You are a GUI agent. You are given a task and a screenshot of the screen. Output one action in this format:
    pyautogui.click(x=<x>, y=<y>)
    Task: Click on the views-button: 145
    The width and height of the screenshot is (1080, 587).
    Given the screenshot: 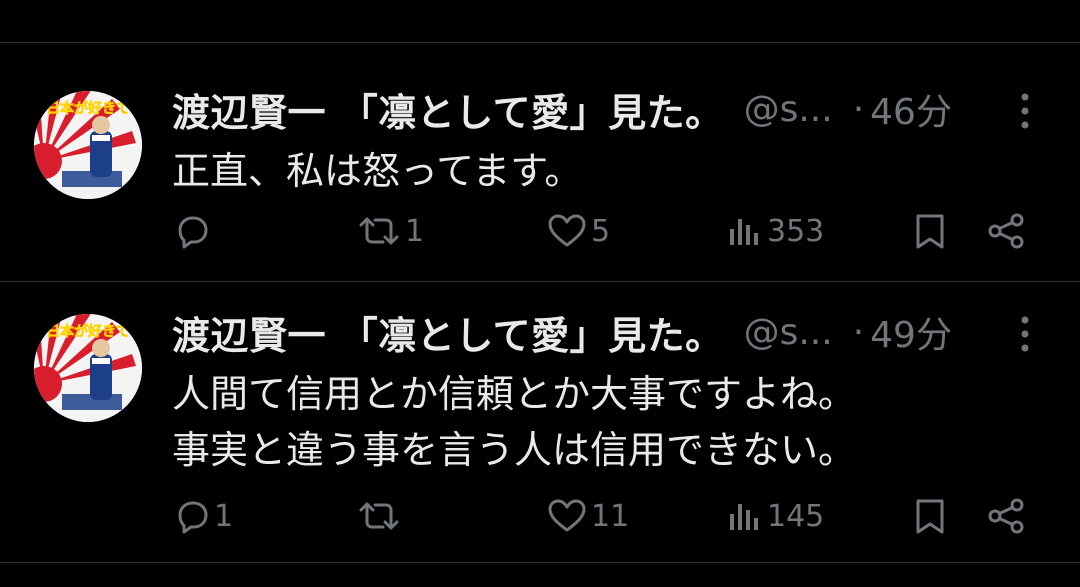 What is the action you would take?
    pyautogui.click(x=774, y=516)
    